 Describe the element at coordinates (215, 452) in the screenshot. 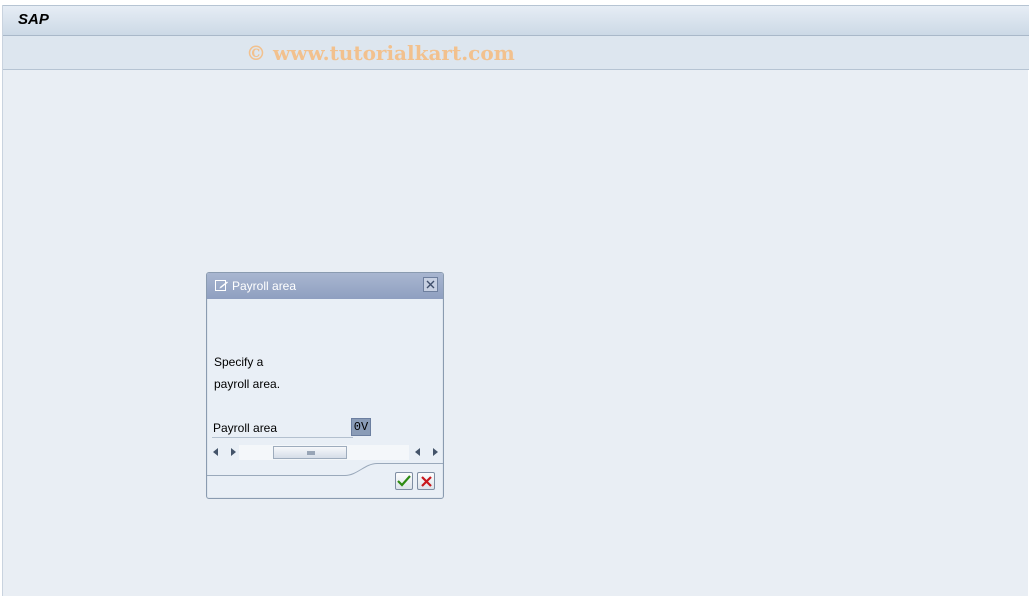

I see `scroll-left-arrow-icon` at that location.